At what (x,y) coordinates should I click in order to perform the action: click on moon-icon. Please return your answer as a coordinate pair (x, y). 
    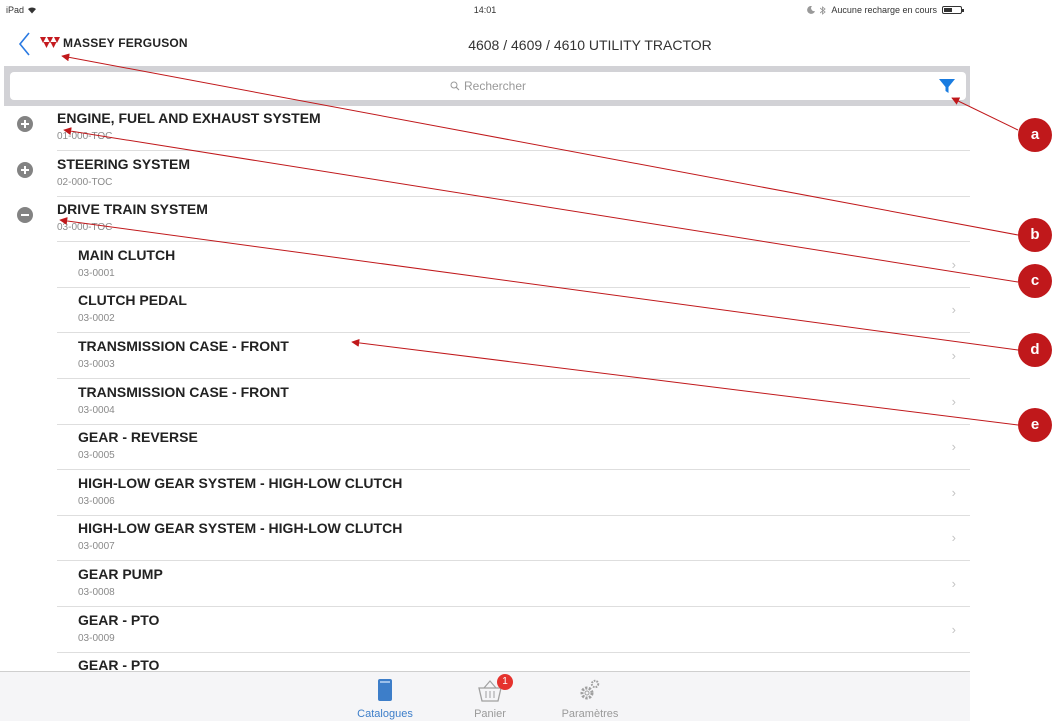
    Looking at the image, I should click on (811, 10).